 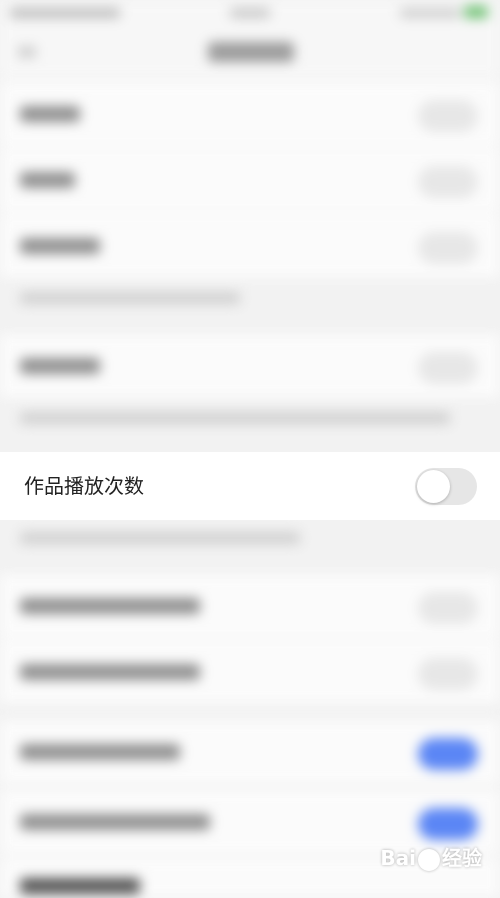 What do you see at coordinates (65, 13) in the screenshot?
I see `carrier-indicator` at bounding box center [65, 13].